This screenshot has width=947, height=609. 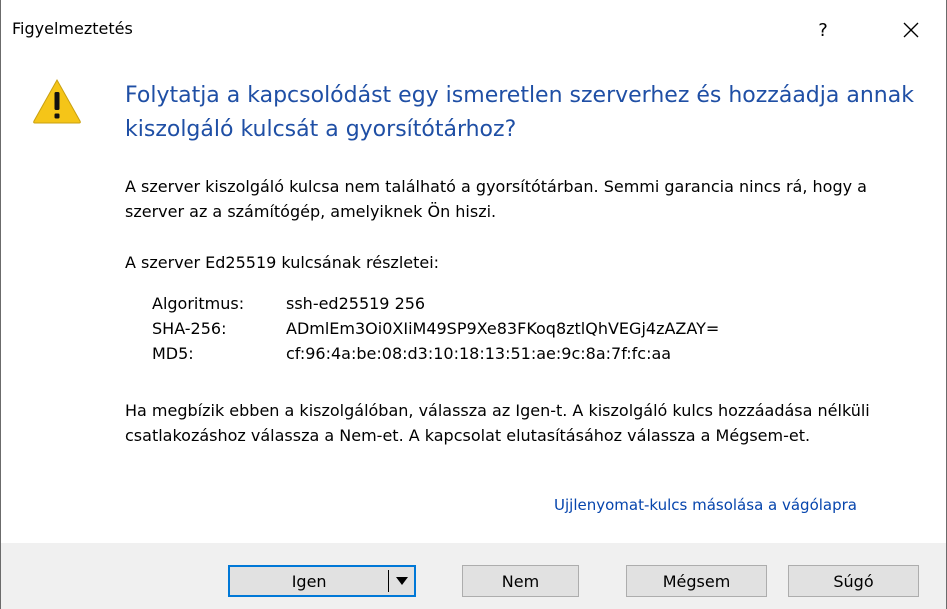 I want to click on button-bar: Igen Nem Mégsem Súgó, so click(x=473, y=576).